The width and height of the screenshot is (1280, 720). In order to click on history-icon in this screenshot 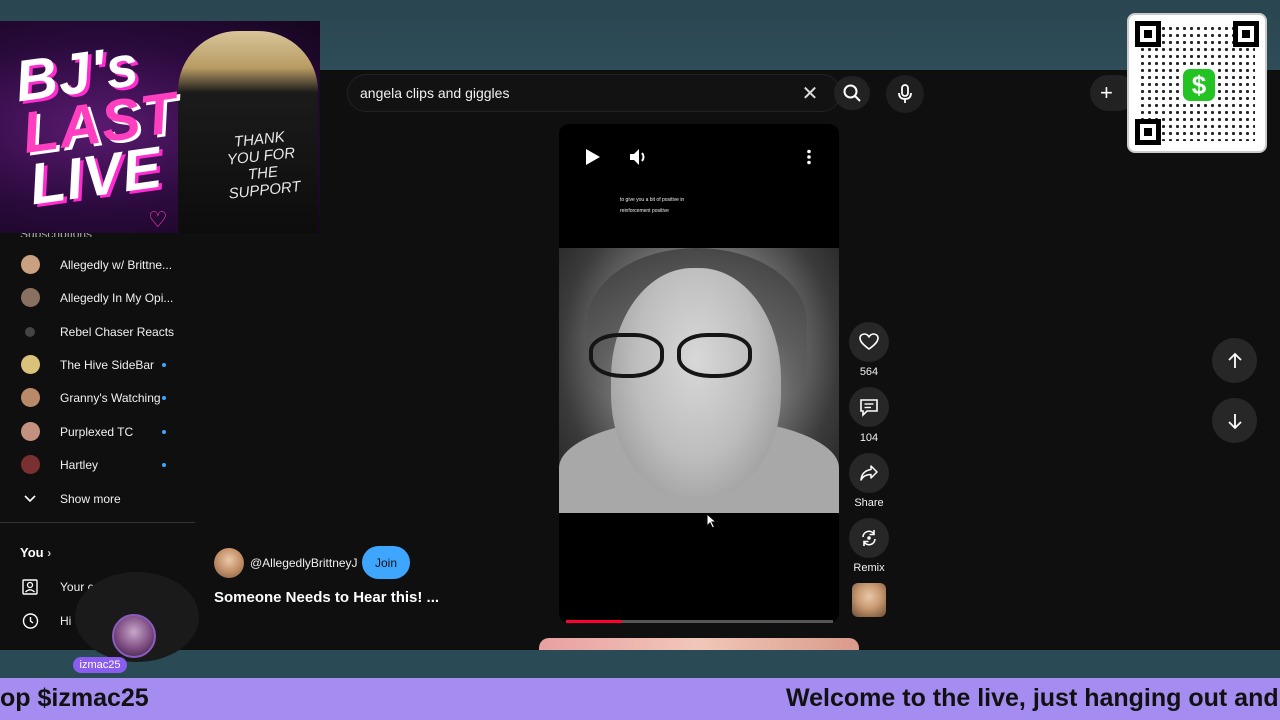, I will do `click(30, 620)`.